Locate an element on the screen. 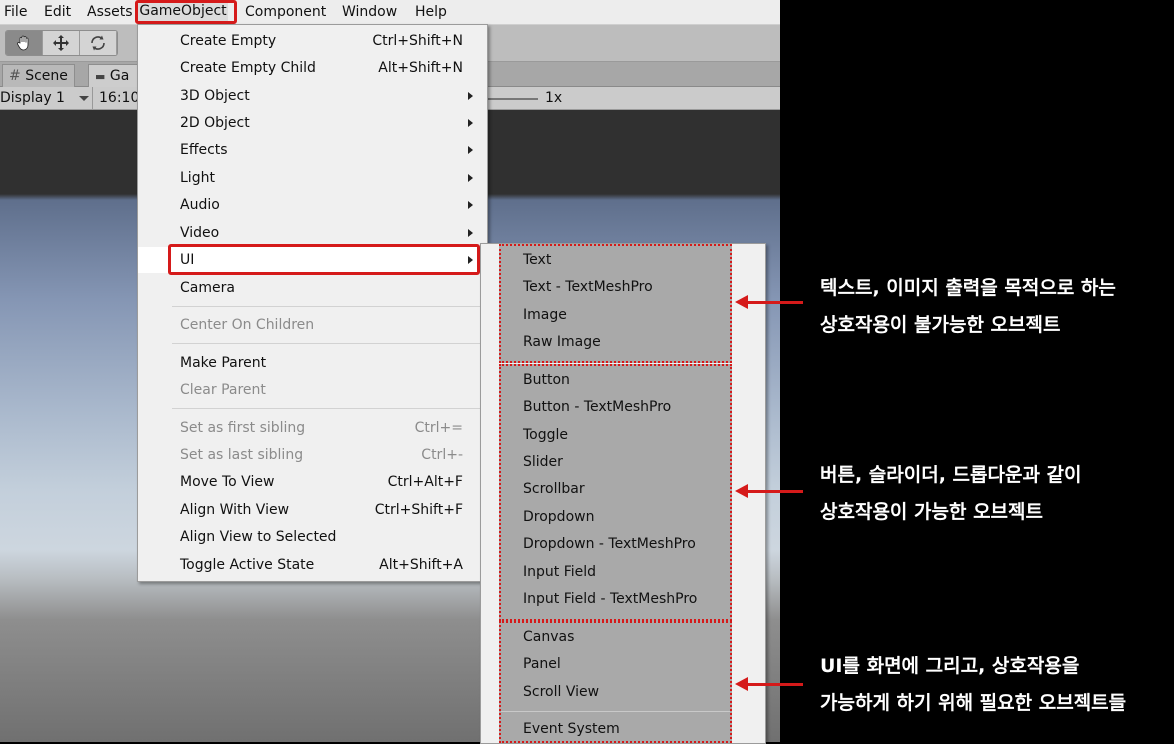 The height and width of the screenshot is (744, 1174). menu-create-empty-child: Create Empty Child Alt+Shift+N is located at coordinates (312, 68).